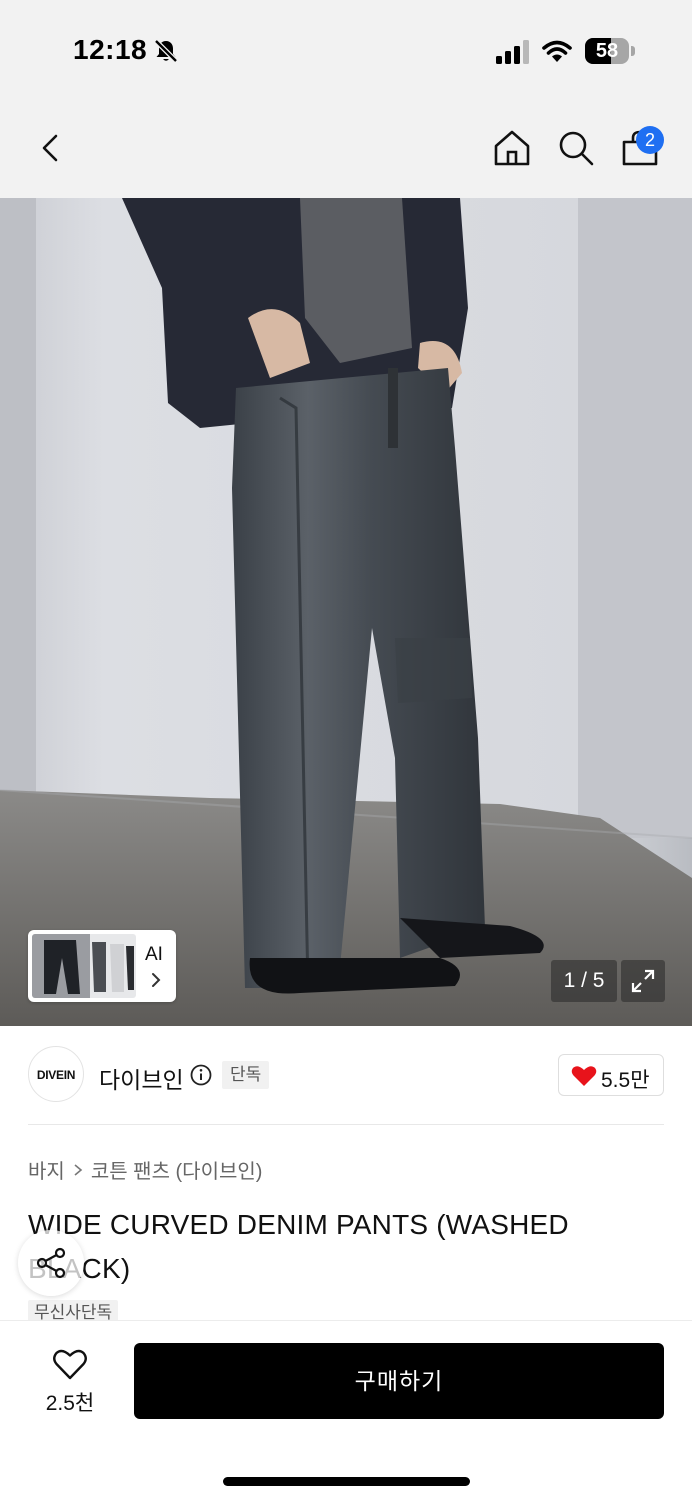 This screenshot has width=692, height=1500. I want to click on brand-logo: DIVEIN, so click(56, 1074).